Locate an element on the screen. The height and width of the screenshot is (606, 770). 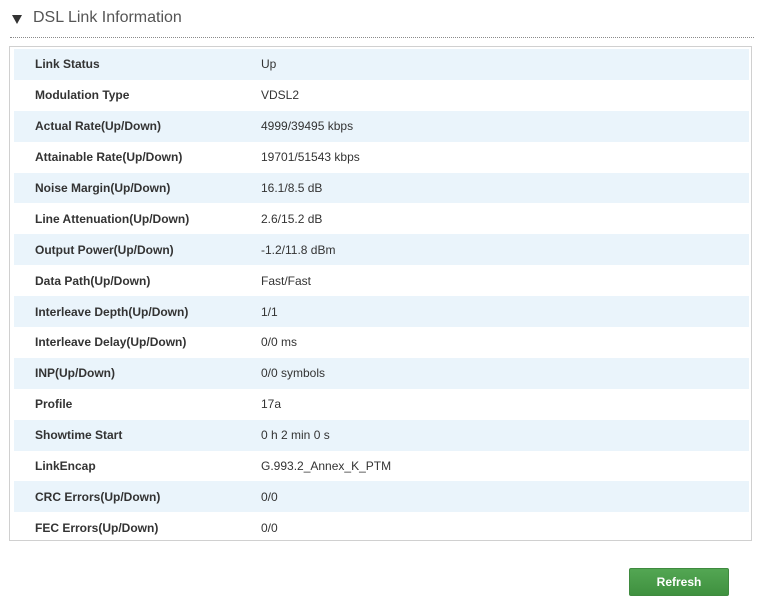
info-row: Interleave Depth(Up/Down) 1/1 is located at coordinates (381, 312).